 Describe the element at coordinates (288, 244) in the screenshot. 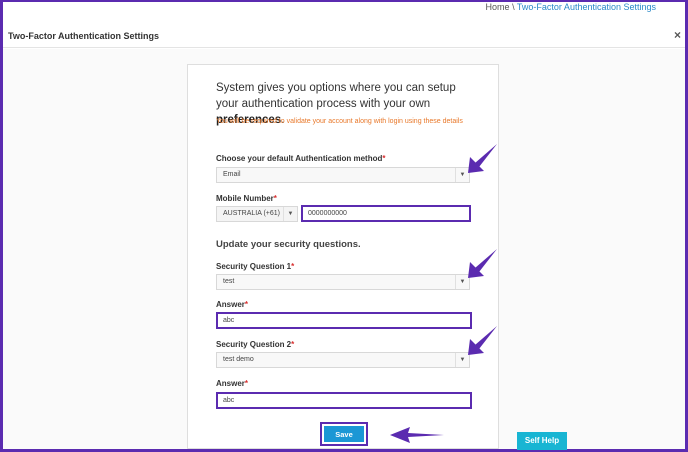

I see `security-heading: Update your security questions.` at that location.